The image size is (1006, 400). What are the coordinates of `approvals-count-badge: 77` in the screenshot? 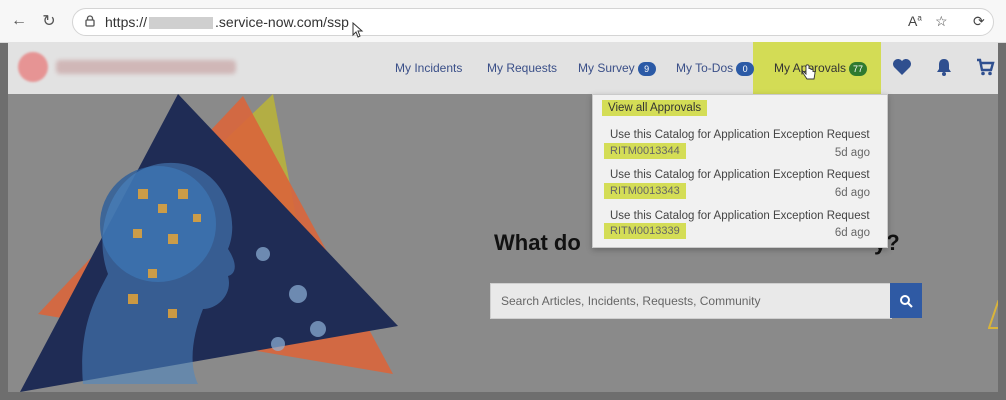 It's located at (858, 69).